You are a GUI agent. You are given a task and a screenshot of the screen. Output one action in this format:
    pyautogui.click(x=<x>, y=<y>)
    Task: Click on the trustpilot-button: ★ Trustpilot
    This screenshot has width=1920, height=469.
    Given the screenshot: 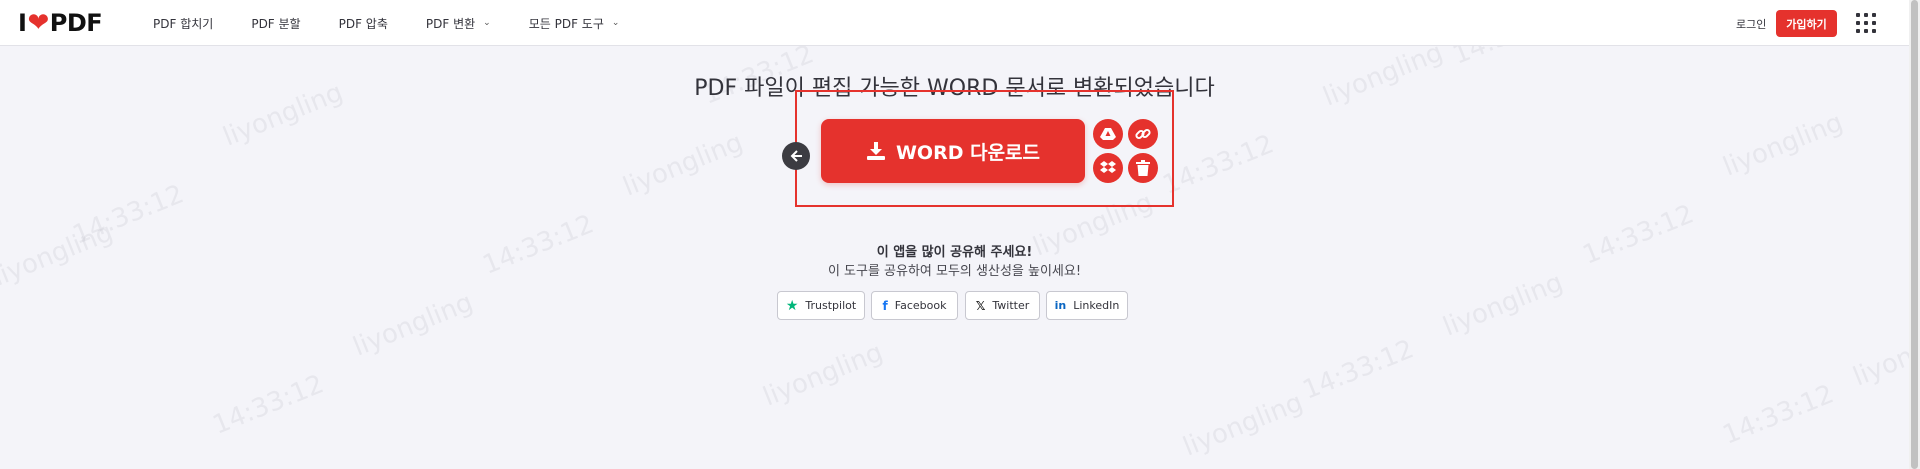 What is the action you would take?
    pyautogui.click(x=821, y=305)
    